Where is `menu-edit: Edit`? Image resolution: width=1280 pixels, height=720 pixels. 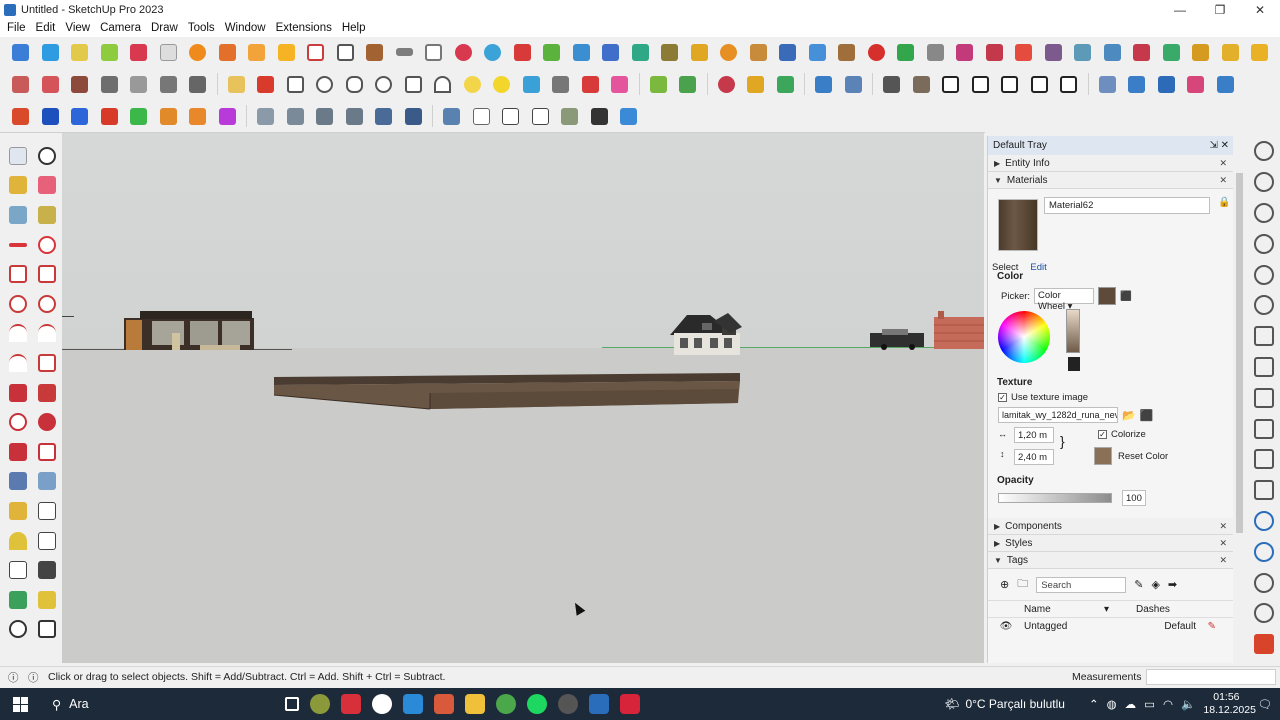
menu-edit: Edit is located at coordinates (46, 28).